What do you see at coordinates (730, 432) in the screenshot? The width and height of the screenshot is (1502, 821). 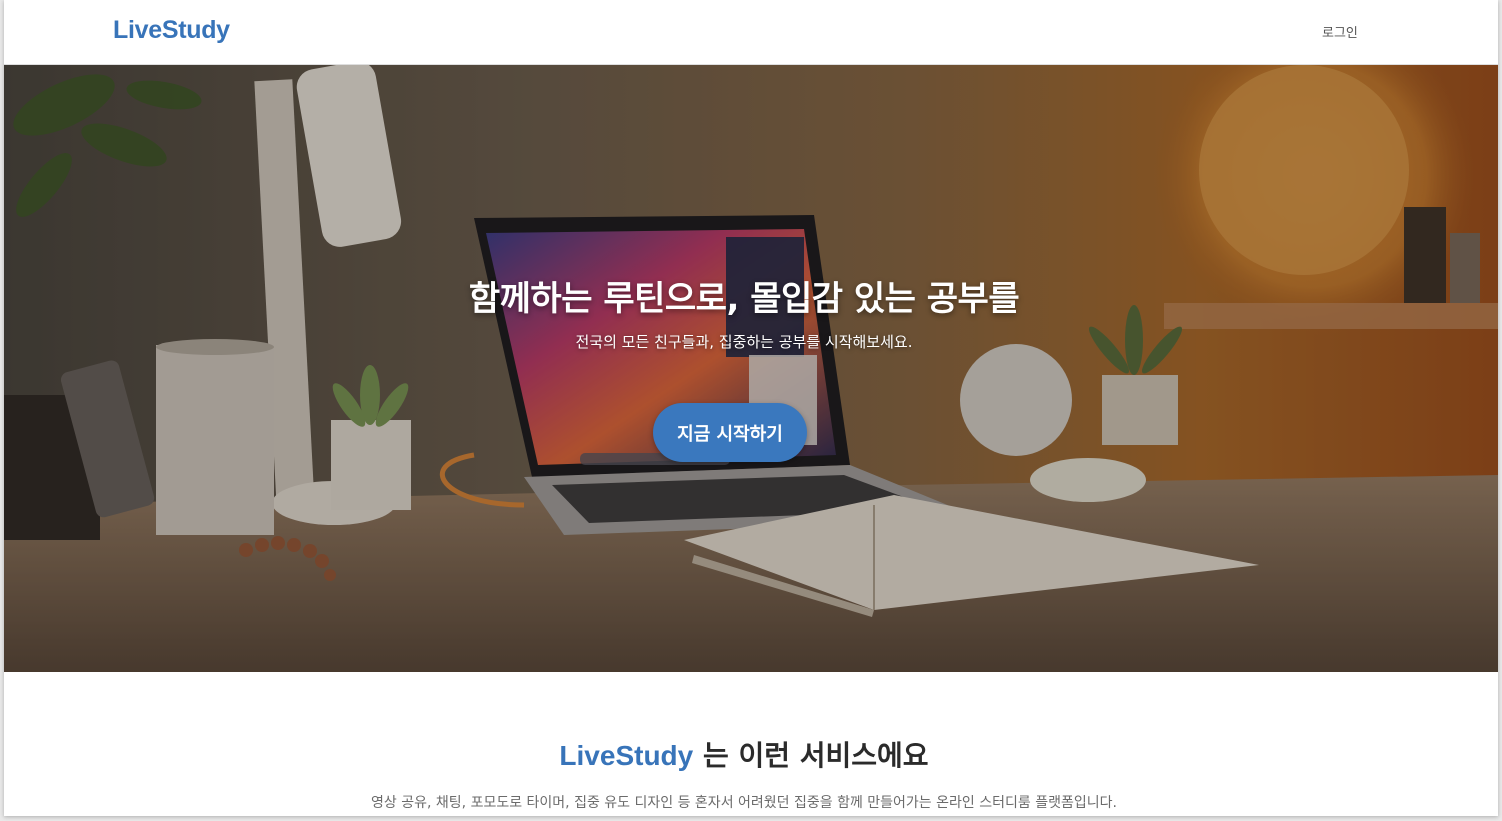 I see `start-now-button: 지금 시작하기` at bounding box center [730, 432].